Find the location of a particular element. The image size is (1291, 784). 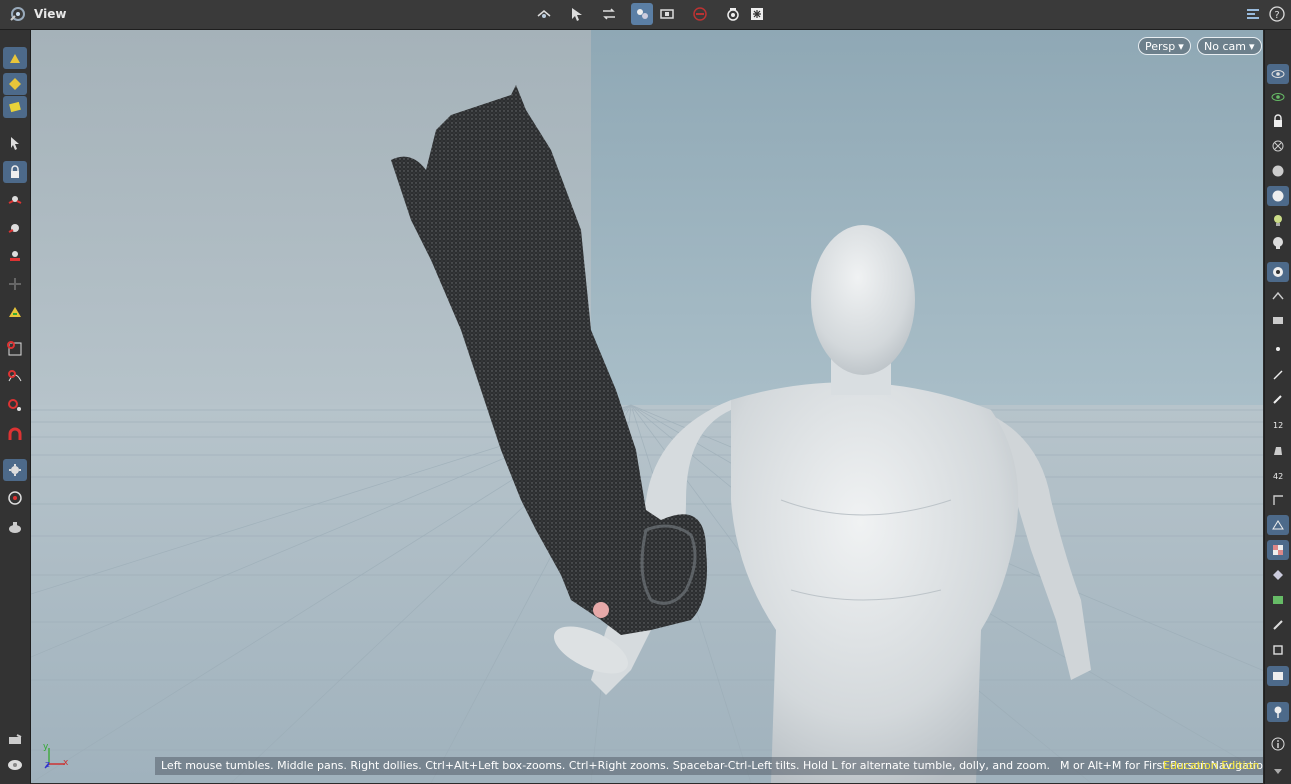

paint-tool-icon is located at coordinates (15, 107).